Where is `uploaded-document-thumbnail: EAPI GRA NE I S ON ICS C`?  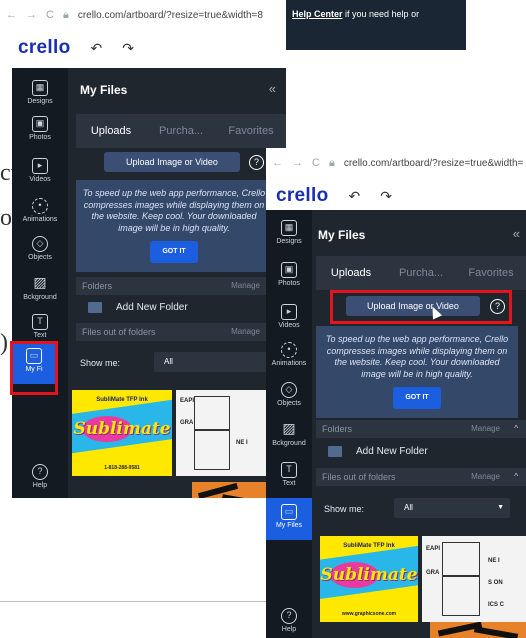 uploaded-document-thumbnail: EAPI GRA NE I S ON ICS C is located at coordinates (474, 579).